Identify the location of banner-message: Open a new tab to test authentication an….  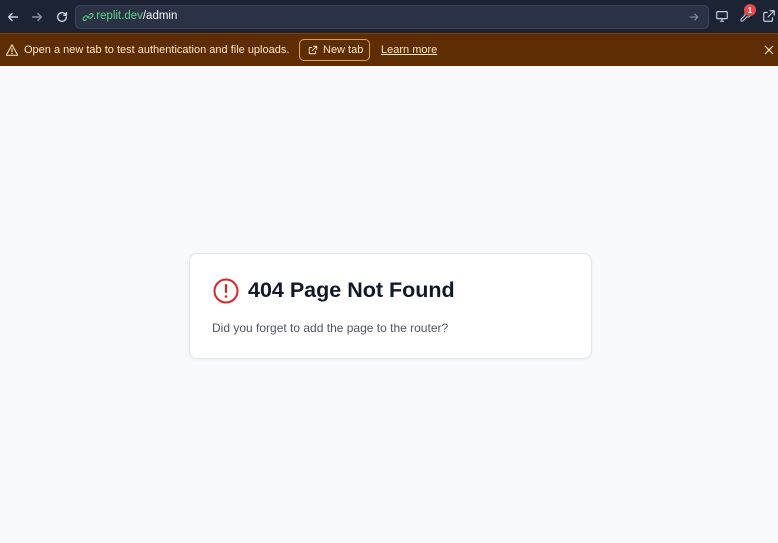
(157, 50).